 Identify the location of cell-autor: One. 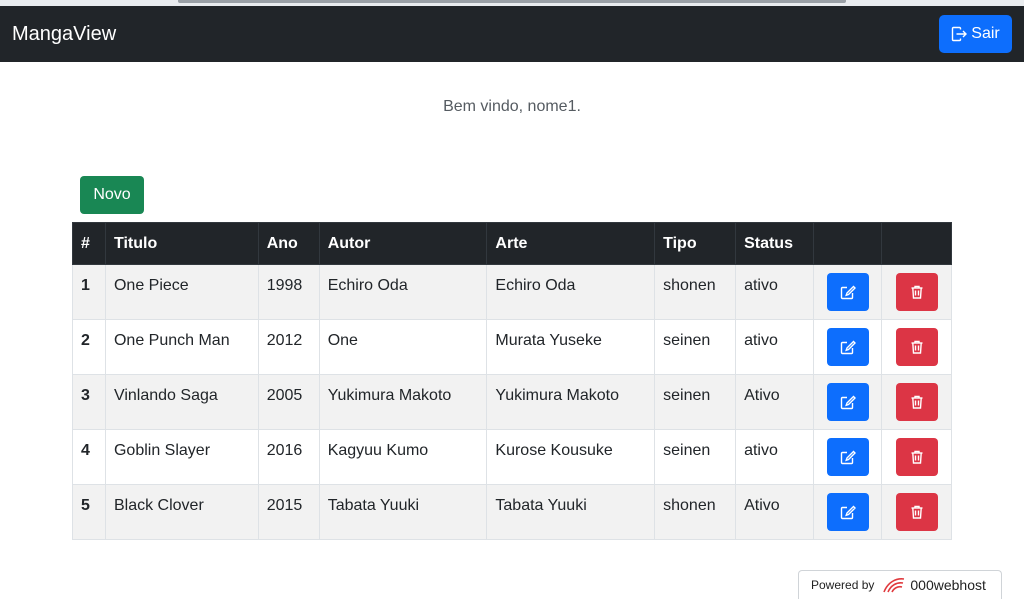
(403, 347).